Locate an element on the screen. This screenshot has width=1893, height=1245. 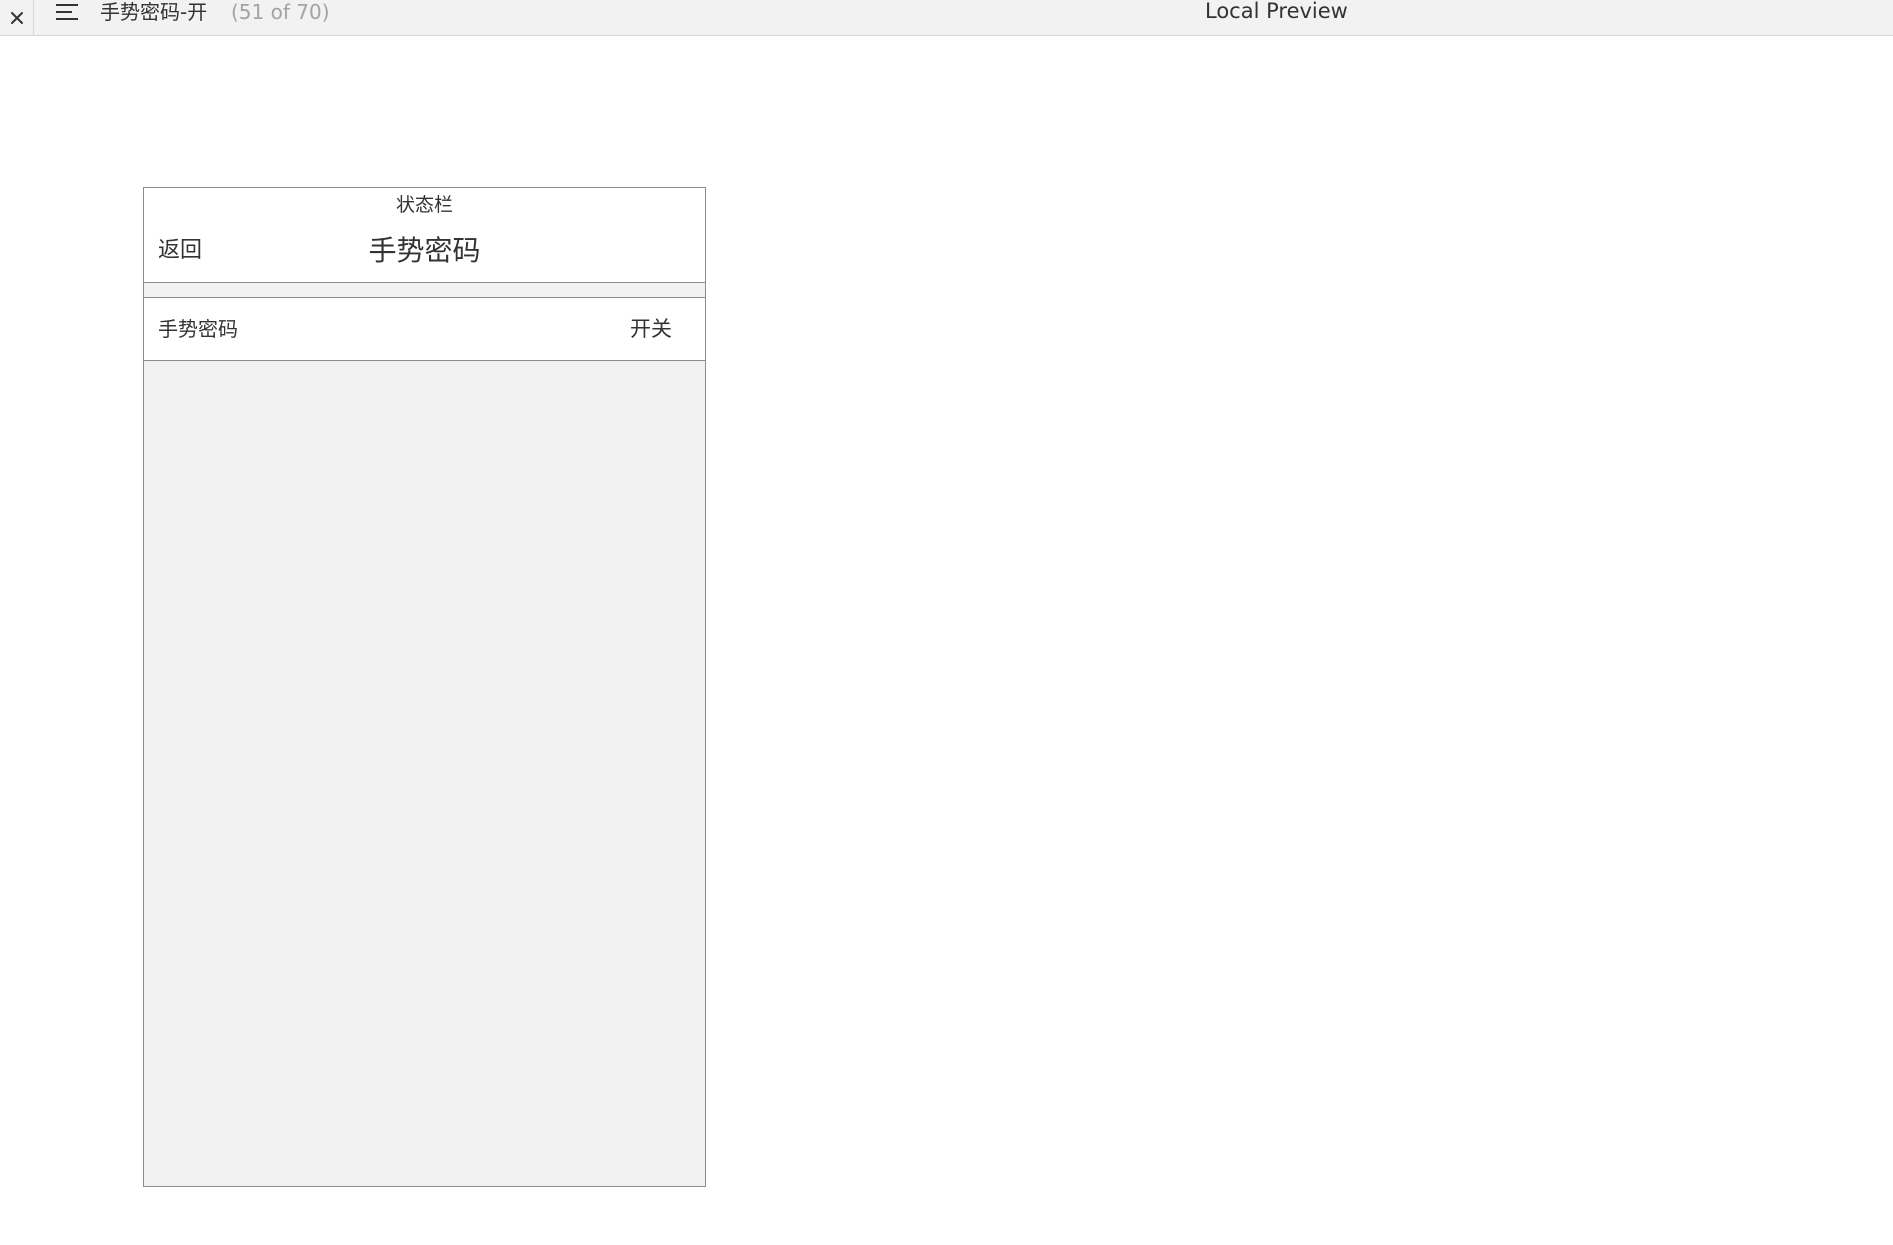
section-gap is located at coordinates (424, 290).